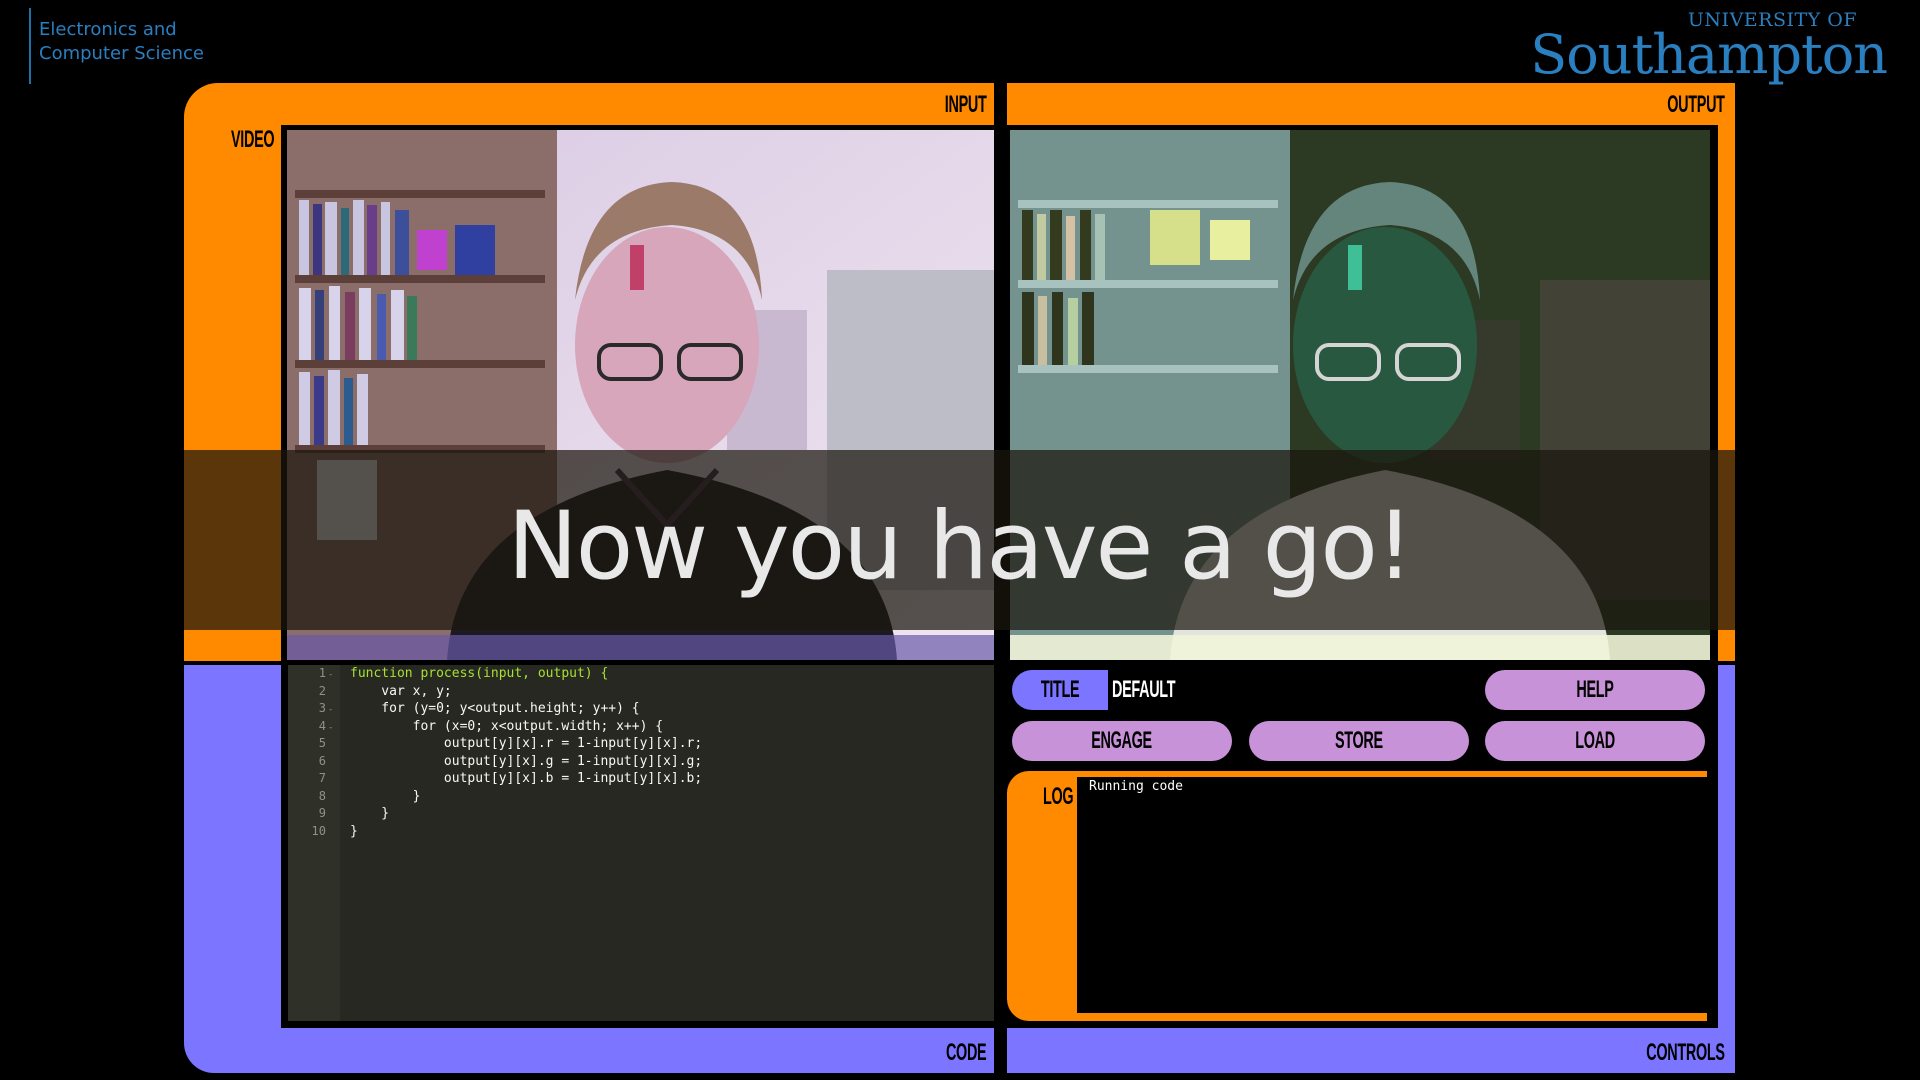  Describe the element at coordinates (1144, 689) in the screenshot. I see `title-field-value: DEFAULT` at that location.